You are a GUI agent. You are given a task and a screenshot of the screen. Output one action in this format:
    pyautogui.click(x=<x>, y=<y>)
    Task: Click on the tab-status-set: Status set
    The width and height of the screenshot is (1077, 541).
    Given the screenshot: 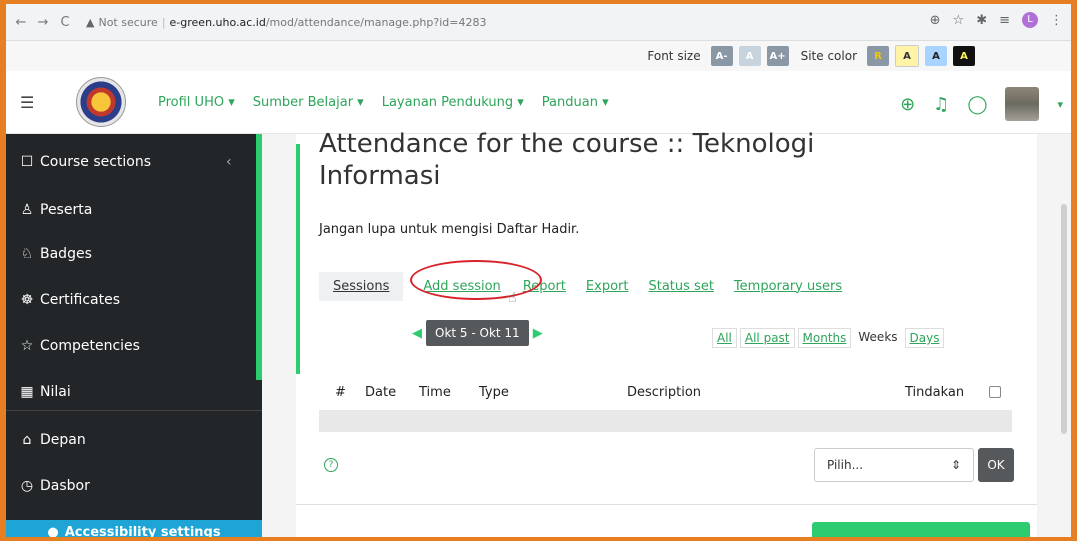 What is the action you would take?
    pyautogui.click(x=680, y=286)
    